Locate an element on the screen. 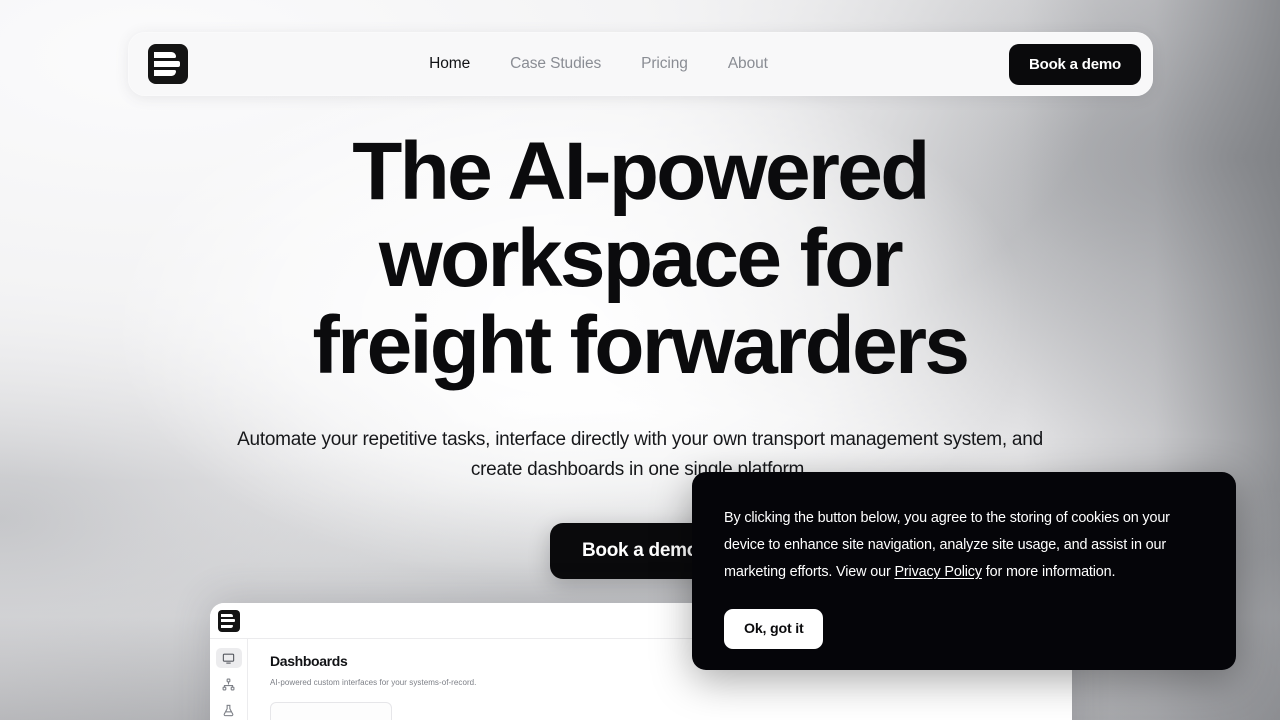 Image resolution: width=1280 pixels, height=720 pixels. nav-links: Home Case Studies Pricing About is located at coordinates (598, 64).